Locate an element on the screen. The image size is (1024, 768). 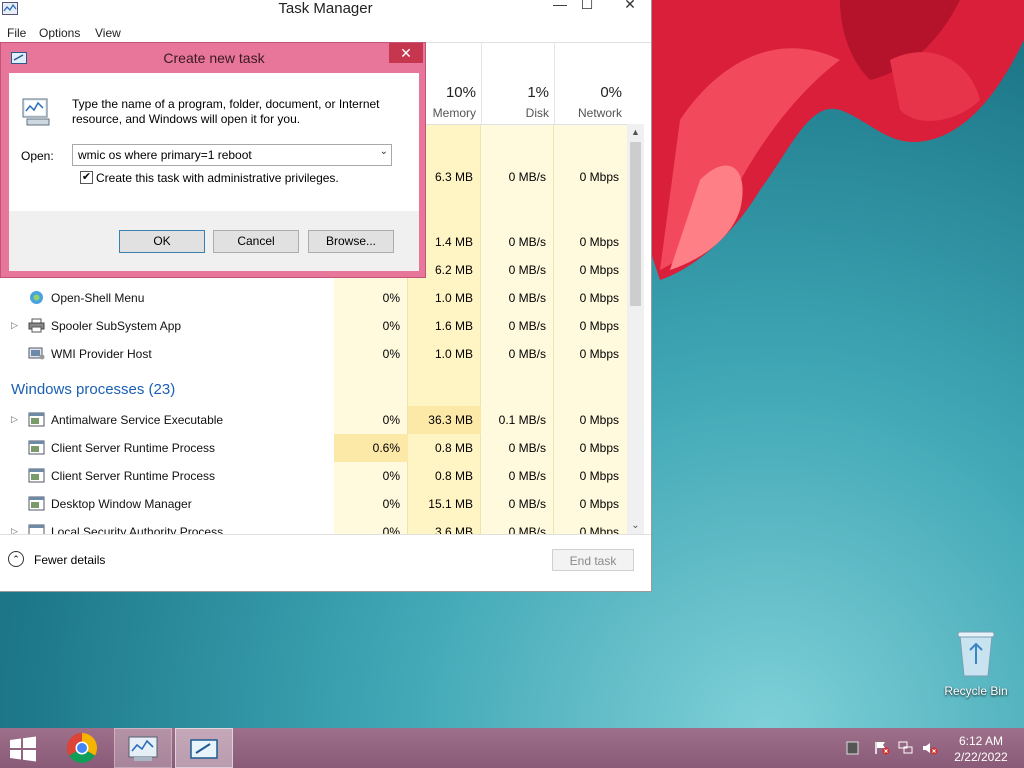
open-shell-icon is located at coordinates (36, 297).